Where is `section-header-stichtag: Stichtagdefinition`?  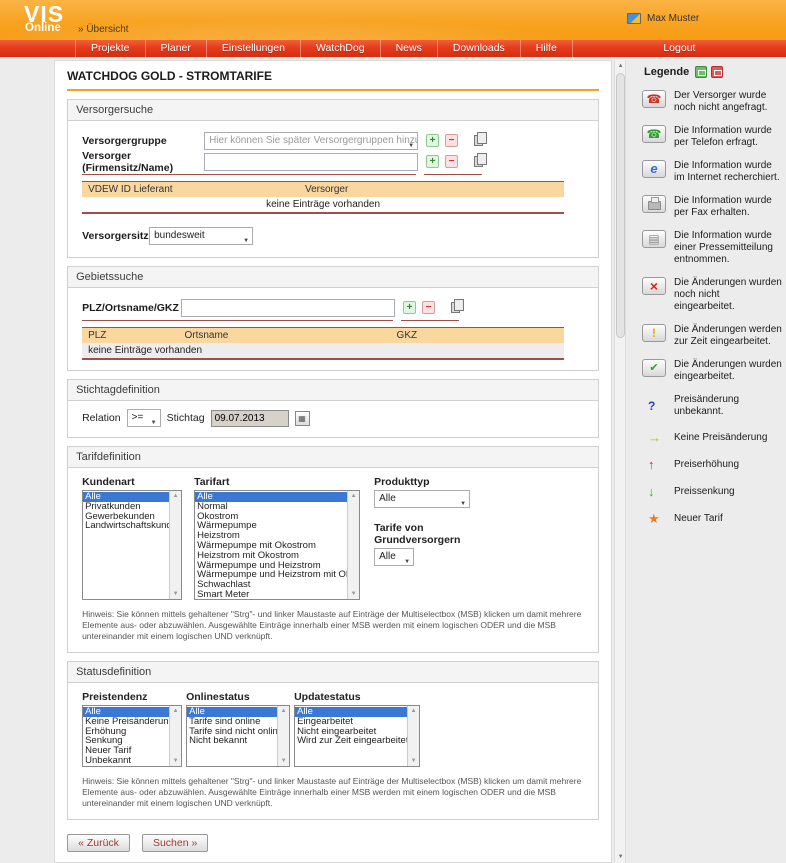
section-header-stichtag: Stichtagdefinition is located at coordinates (333, 390).